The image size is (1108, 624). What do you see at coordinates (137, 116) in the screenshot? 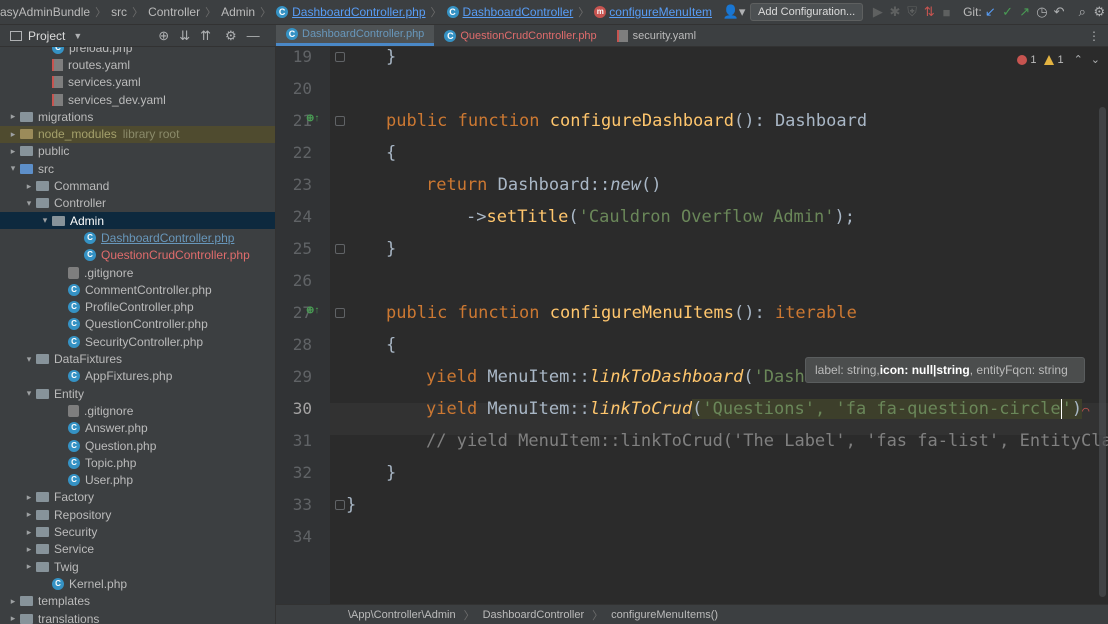
I see `tree-item: ▸ migrations` at bounding box center [137, 116].